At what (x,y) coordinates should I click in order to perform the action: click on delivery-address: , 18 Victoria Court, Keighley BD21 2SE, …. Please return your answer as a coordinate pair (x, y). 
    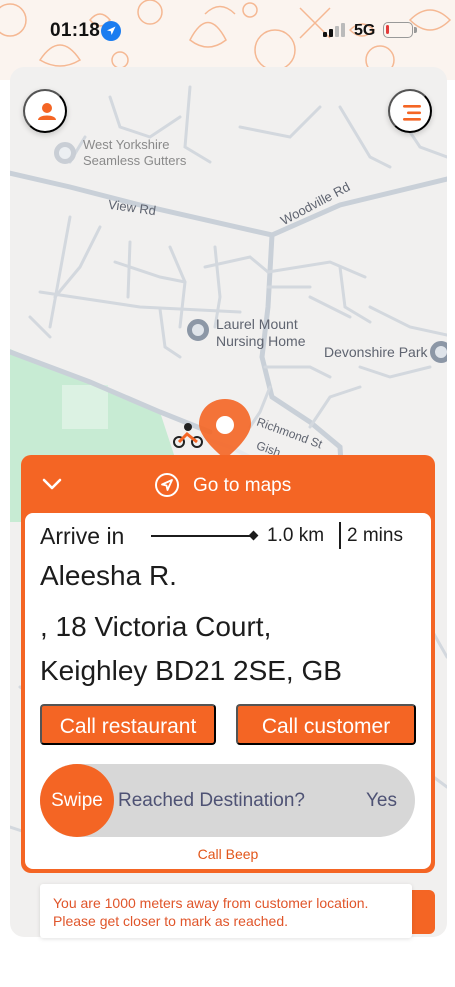
    Looking at the image, I should click on (191, 649).